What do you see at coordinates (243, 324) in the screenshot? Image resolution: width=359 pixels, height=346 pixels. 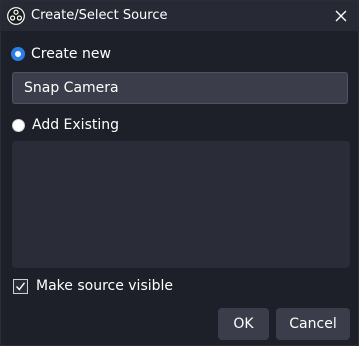 I see `ok-button: OK` at bounding box center [243, 324].